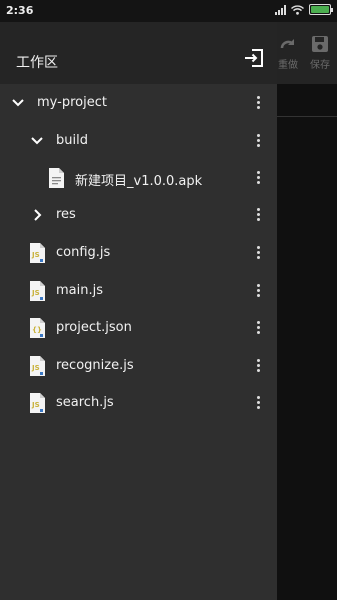 This screenshot has width=337, height=600. Describe the element at coordinates (287, 44) in the screenshot. I see `redo-icon` at that location.